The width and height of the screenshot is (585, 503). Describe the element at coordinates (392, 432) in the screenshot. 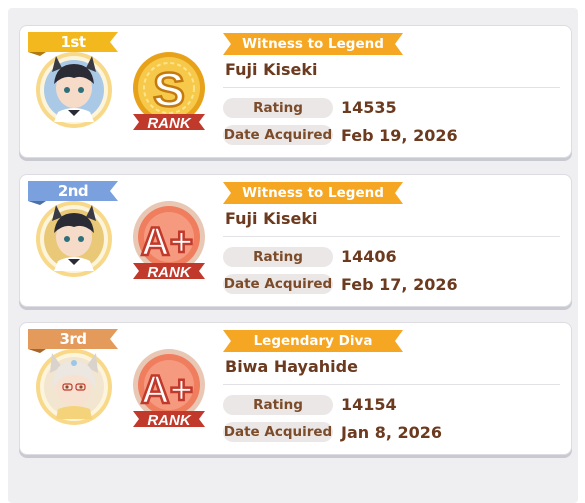

I see `date-acquired-value: Jan 8, 2026` at that location.